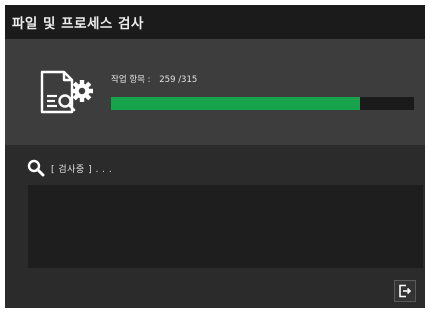  I want to click on progress-label: 작업 항목 :, so click(131, 80).